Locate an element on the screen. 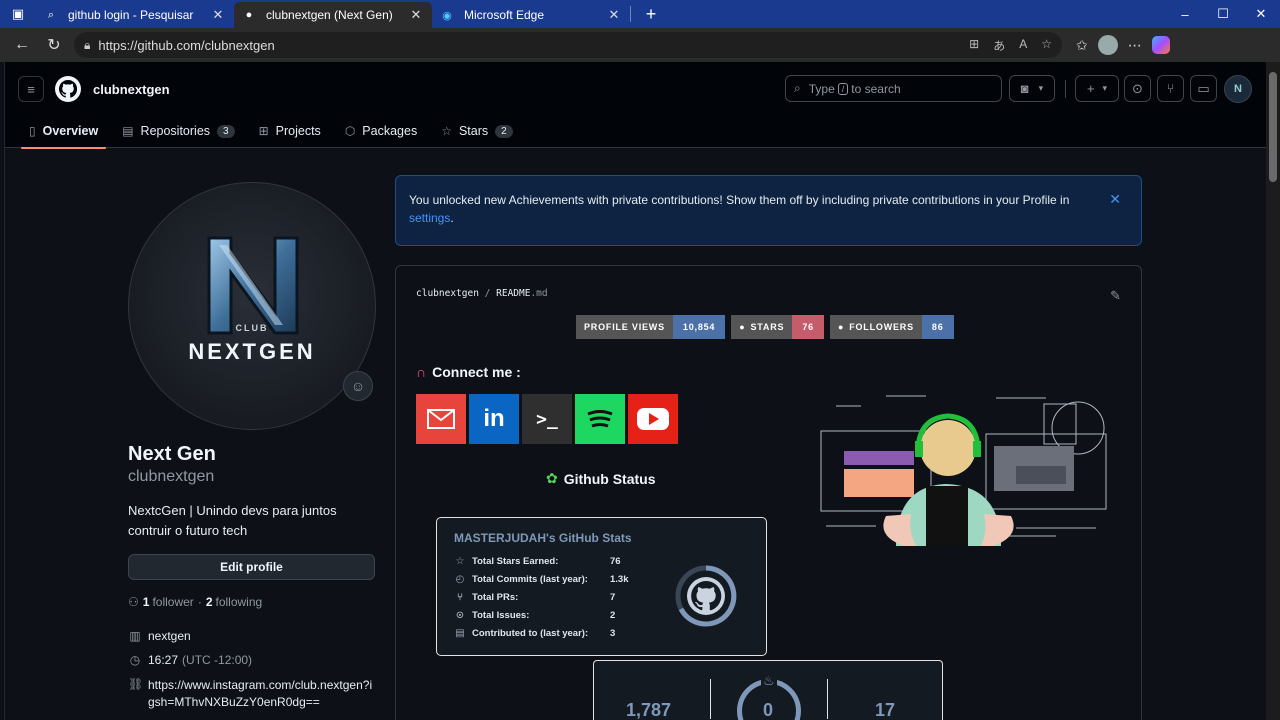 This screenshot has width=1280, height=720. tab-title: github login - Pesquisar is located at coordinates (131, 15).